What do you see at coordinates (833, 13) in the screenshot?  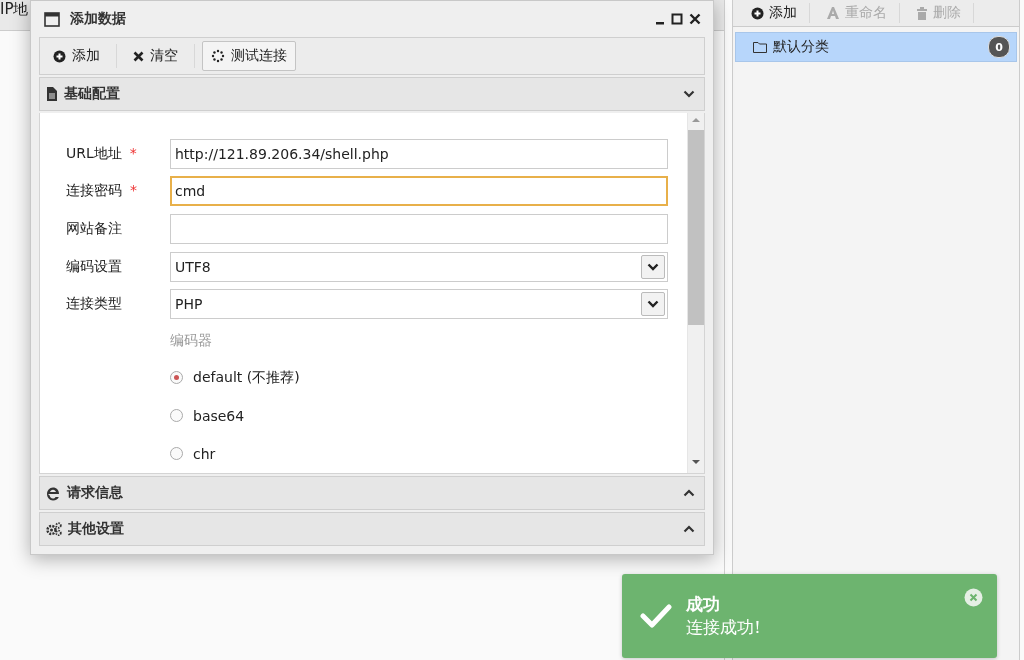 I see `letter-a-icon` at bounding box center [833, 13].